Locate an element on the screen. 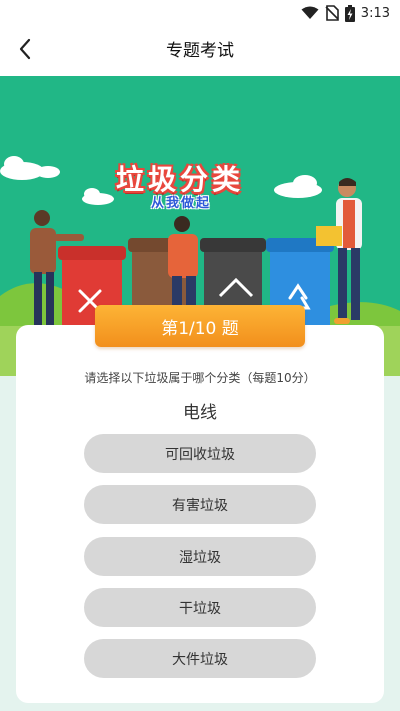  option-hazardous-button: 有害垃圾 is located at coordinates (200, 504).